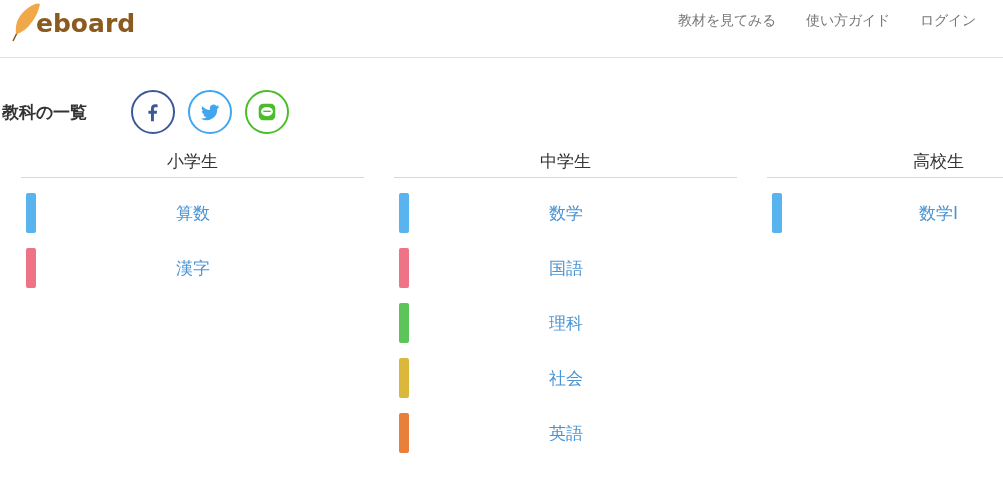  I want to click on subject-link: 算数, so click(200, 213).